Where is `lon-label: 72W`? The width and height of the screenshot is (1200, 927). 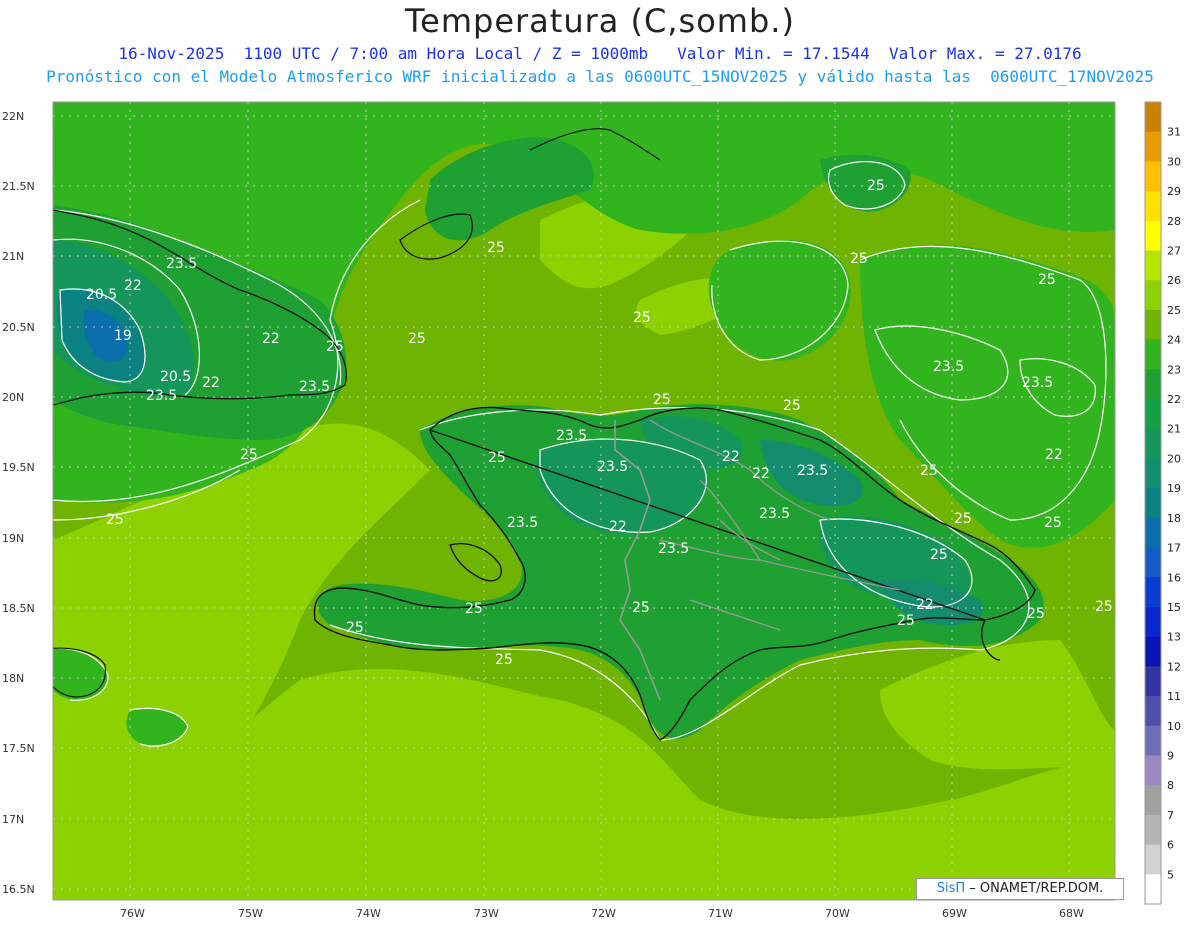
lon-label: 72W is located at coordinates (603, 913).